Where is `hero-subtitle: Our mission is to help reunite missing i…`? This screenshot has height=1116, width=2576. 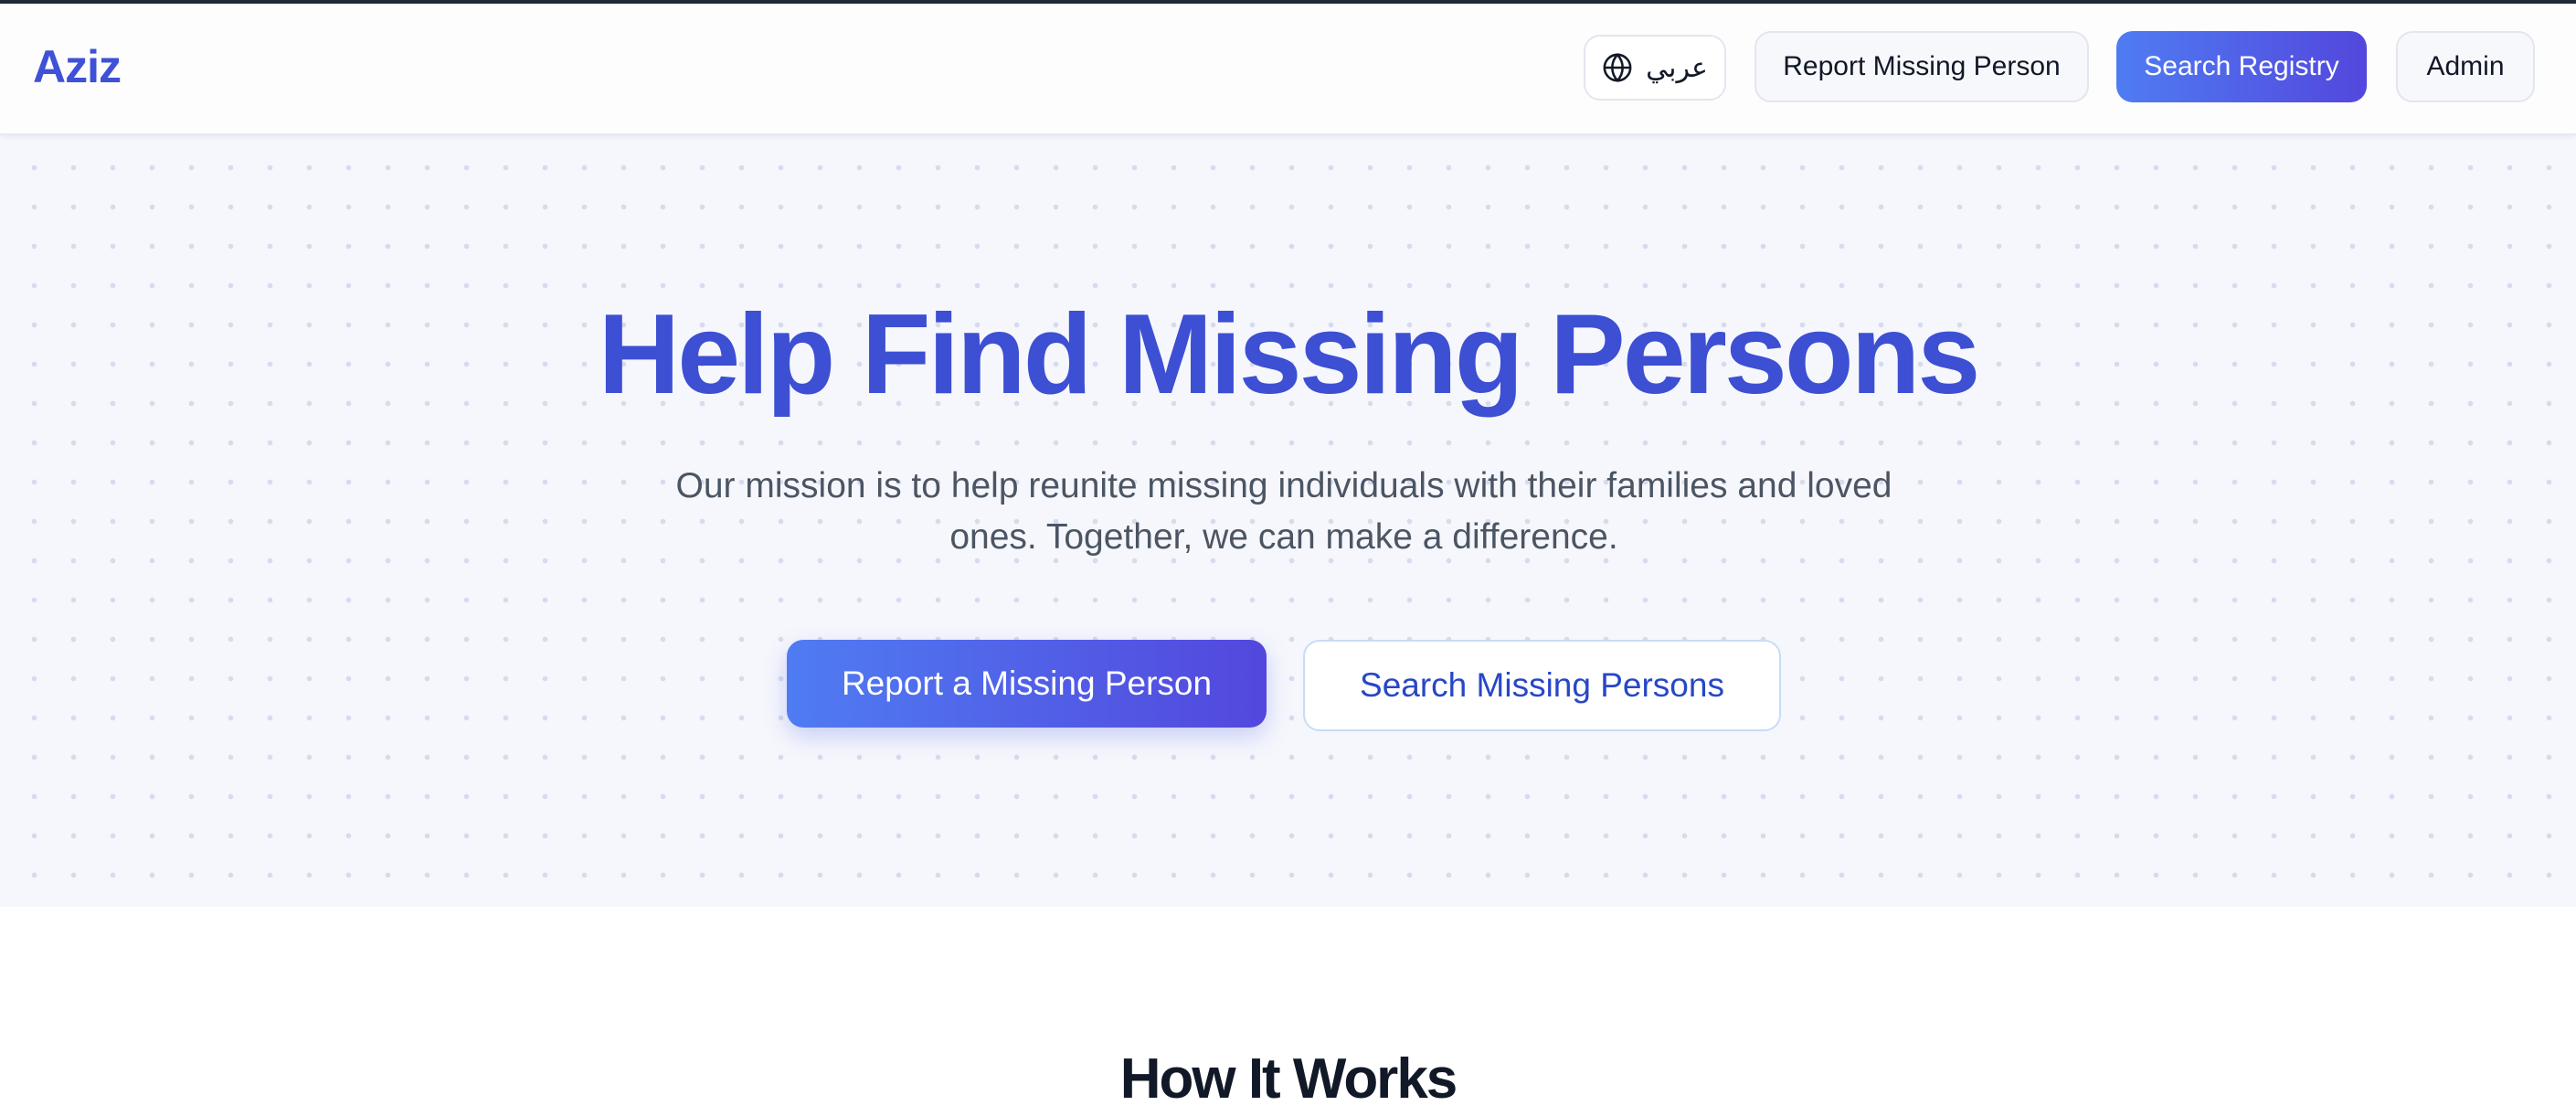 hero-subtitle: Our mission is to help reunite missing i… is located at coordinates (1283, 511).